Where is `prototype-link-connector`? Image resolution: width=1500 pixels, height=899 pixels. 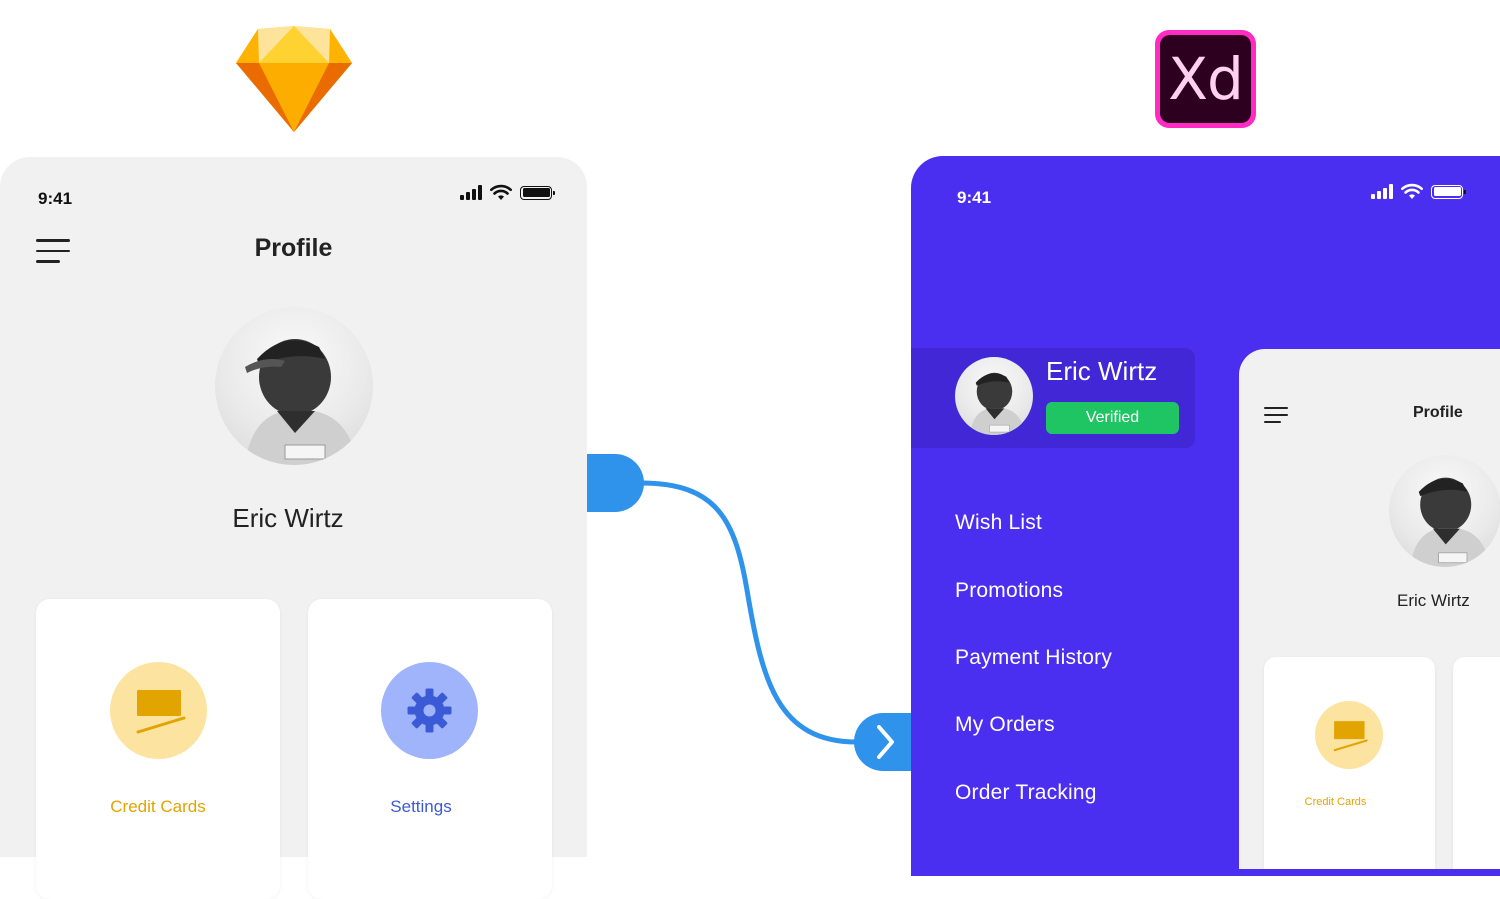 prototype-link-connector is located at coordinates (752, 610).